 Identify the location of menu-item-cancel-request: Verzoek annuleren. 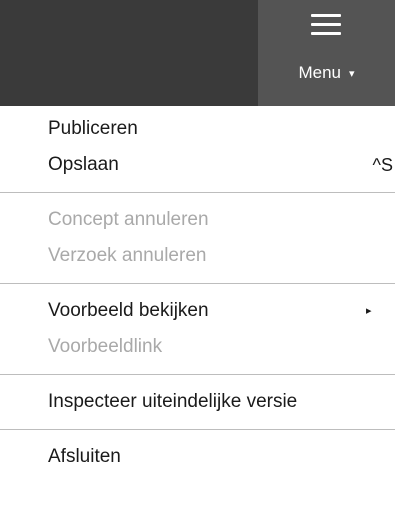
(197, 256).